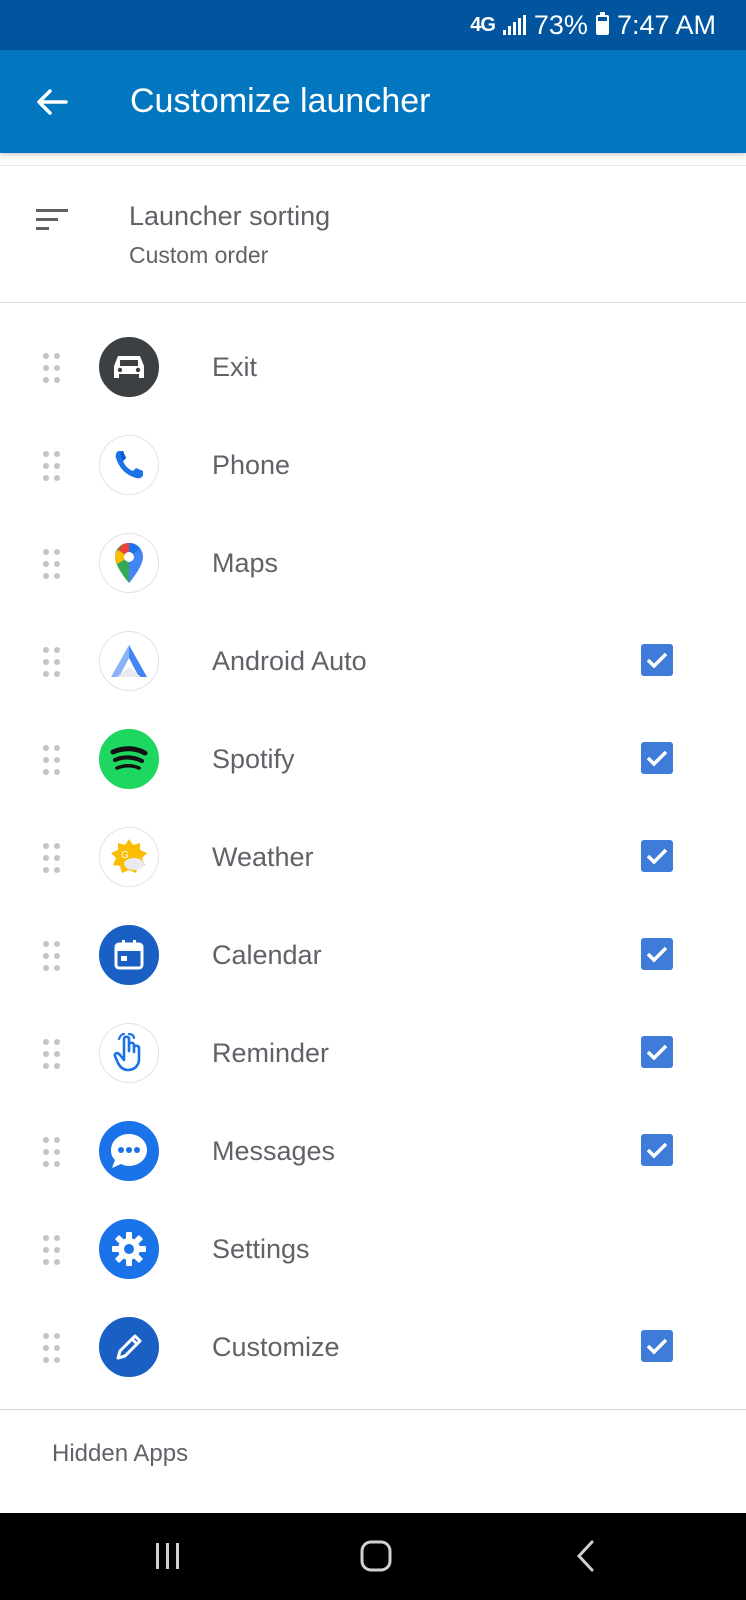 The height and width of the screenshot is (1600, 746). Describe the element at coordinates (267, 955) in the screenshot. I see `app-label: Calendar` at that location.